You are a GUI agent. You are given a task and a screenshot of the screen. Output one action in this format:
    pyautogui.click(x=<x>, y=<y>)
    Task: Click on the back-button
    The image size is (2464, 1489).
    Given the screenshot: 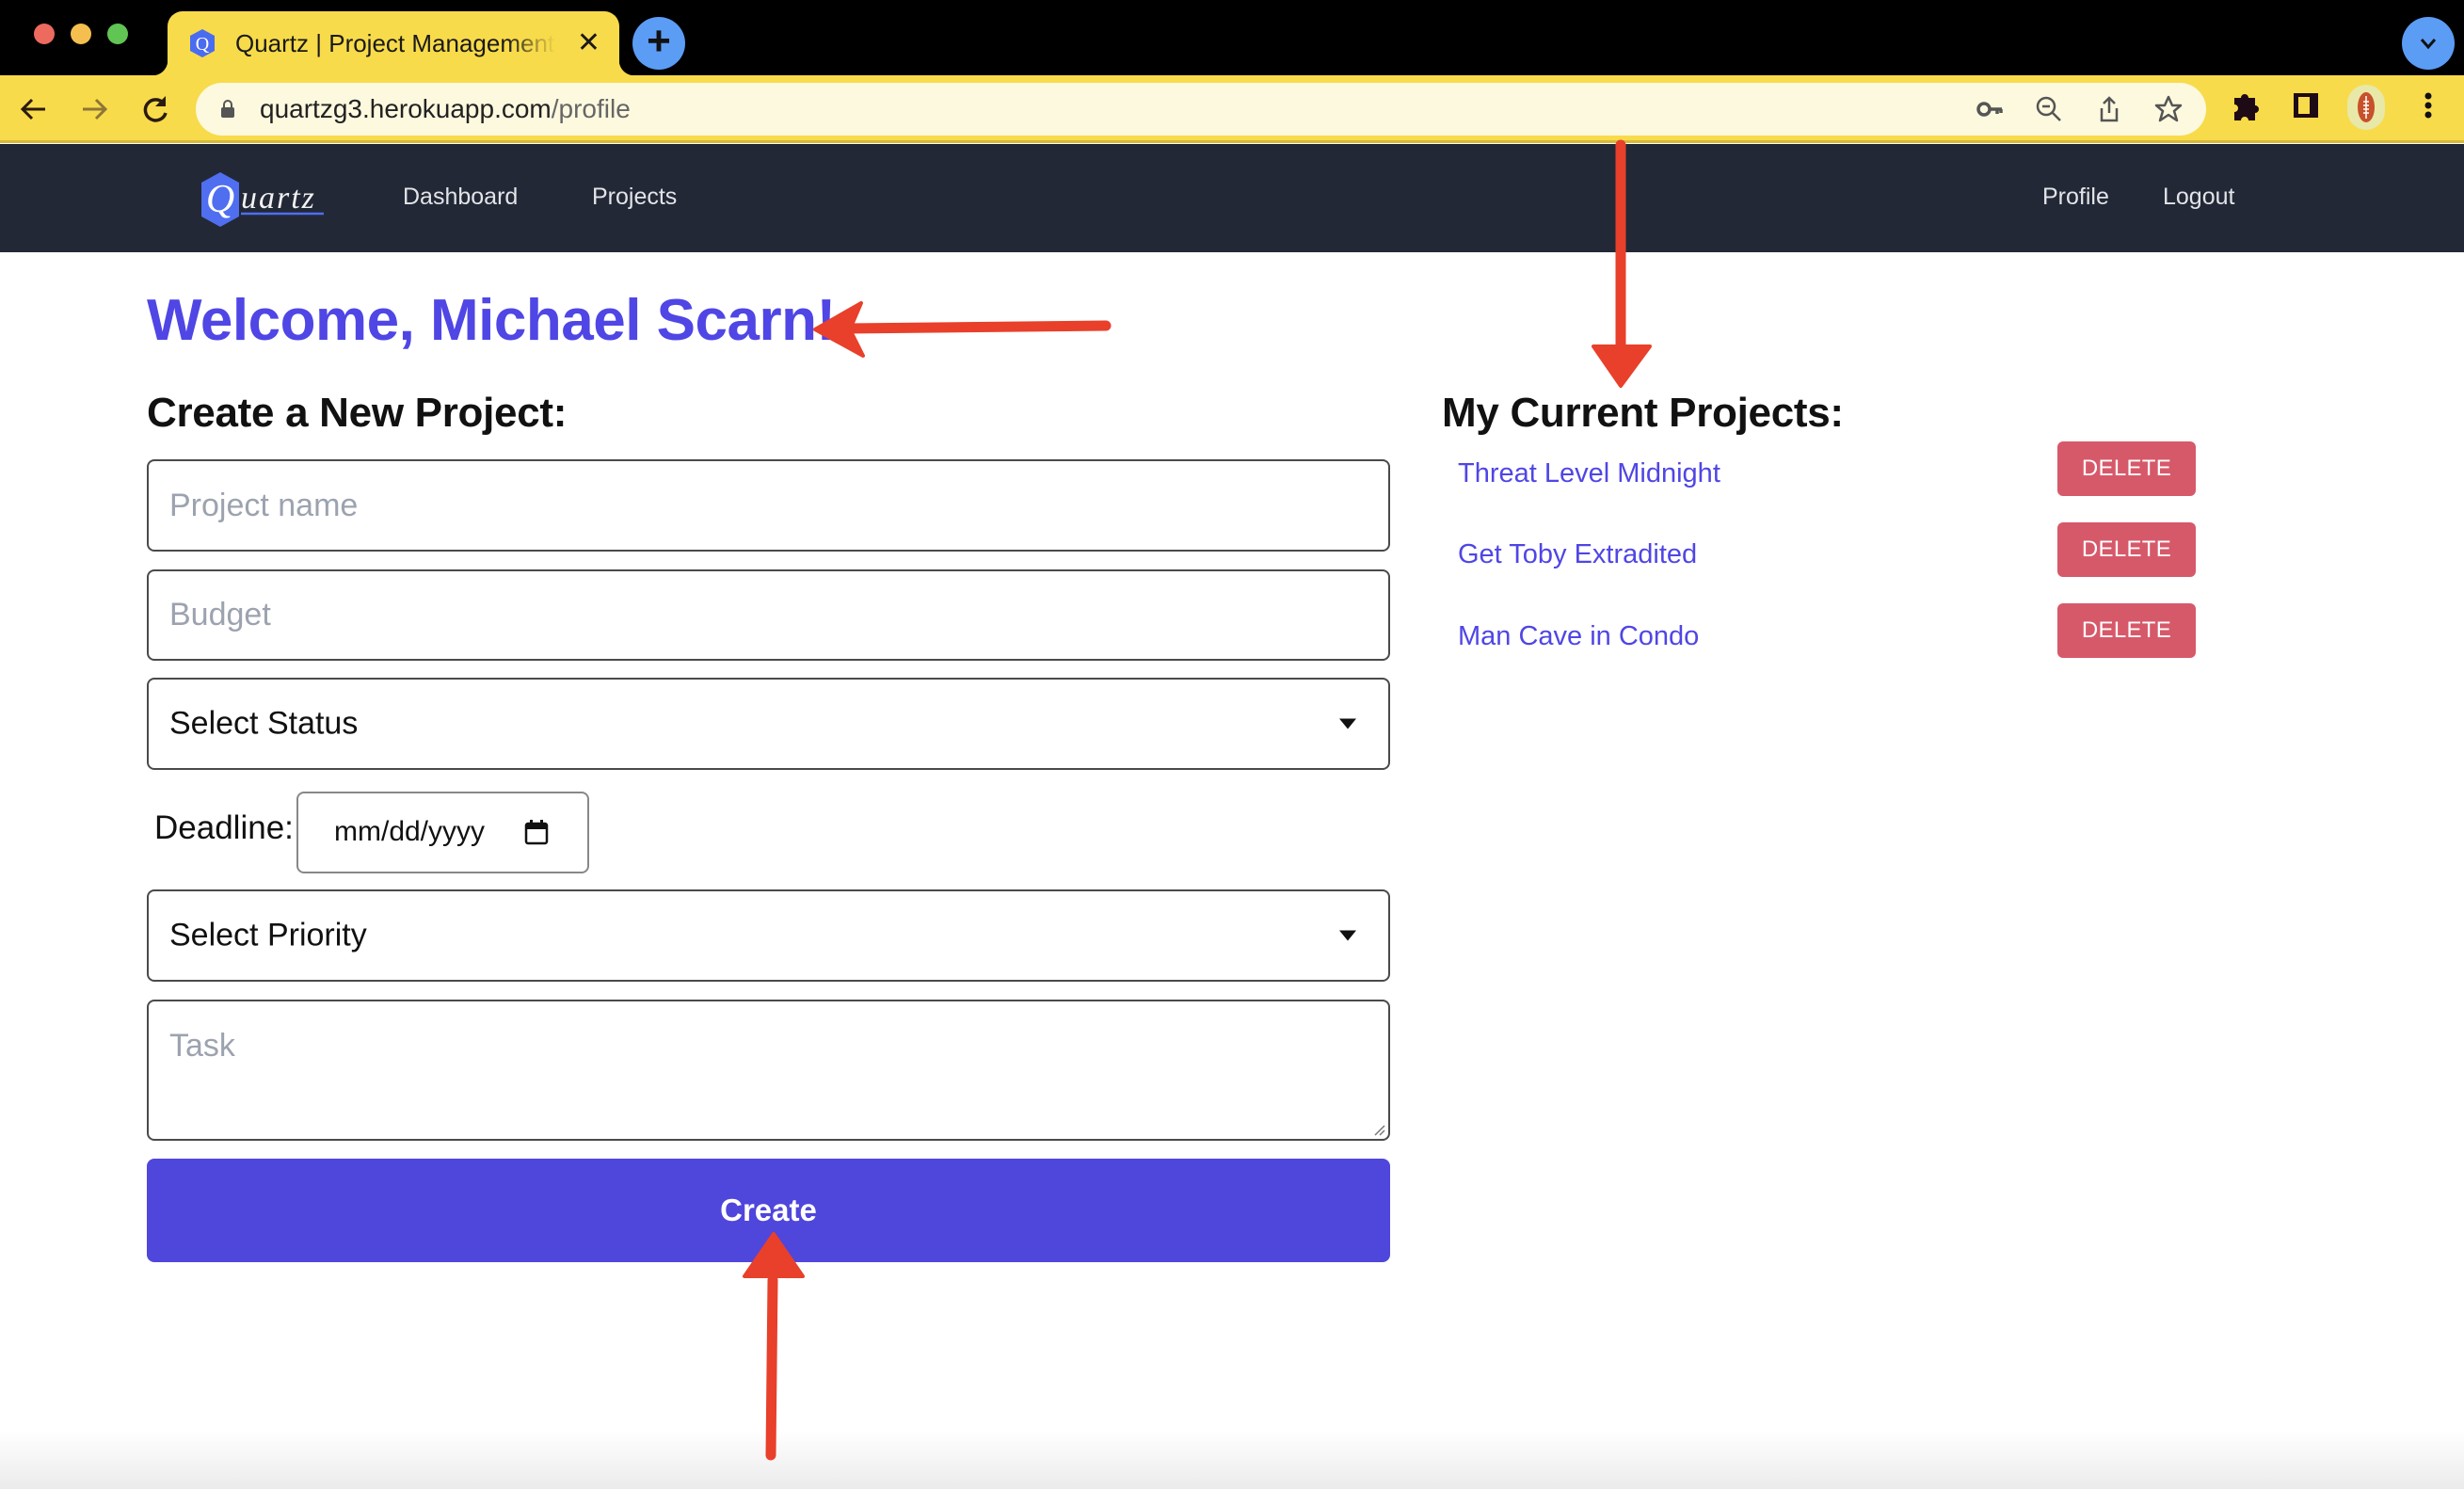 What is the action you would take?
    pyautogui.click(x=34, y=109)
    